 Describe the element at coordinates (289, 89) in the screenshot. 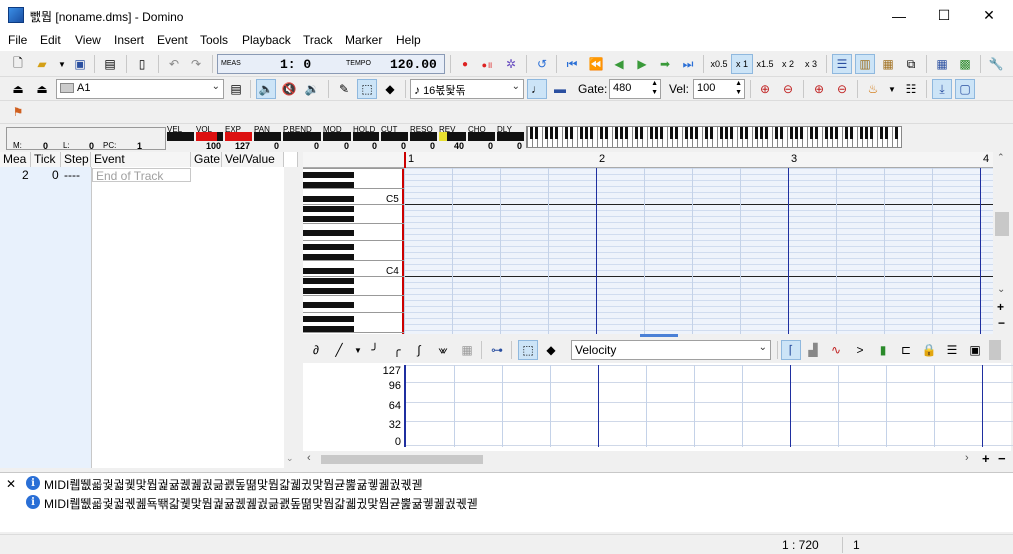

I see `mute-icon: 🔇` at that location.